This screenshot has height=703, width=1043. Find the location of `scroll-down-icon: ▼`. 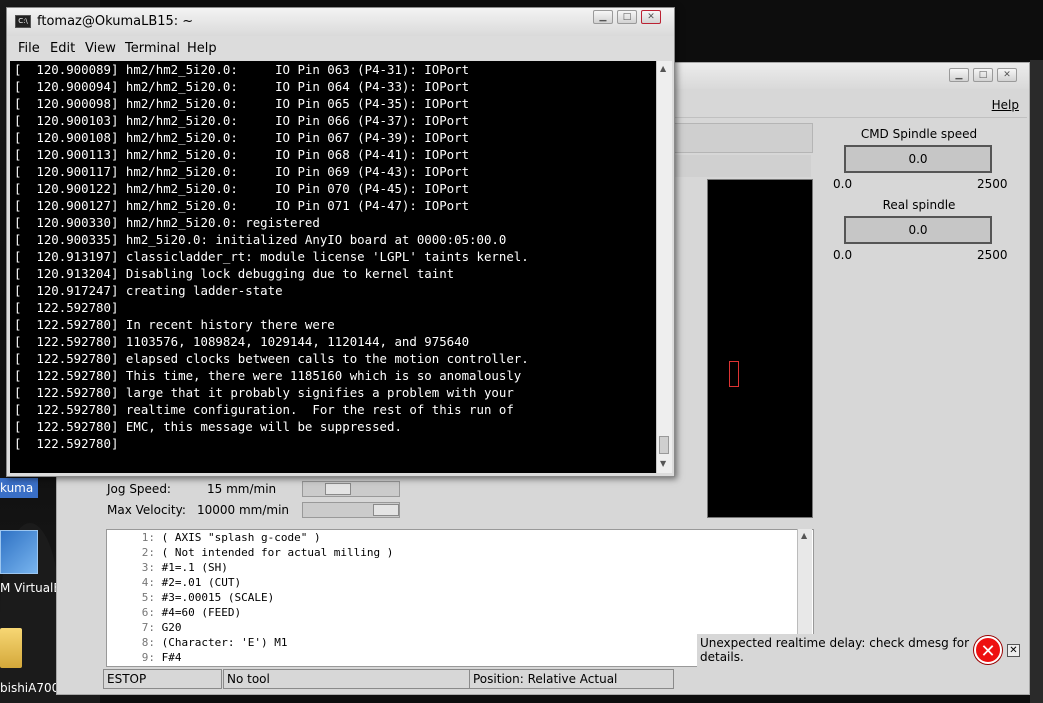

scroll-down-icon: ▼ is located at coordinates (663, 463).